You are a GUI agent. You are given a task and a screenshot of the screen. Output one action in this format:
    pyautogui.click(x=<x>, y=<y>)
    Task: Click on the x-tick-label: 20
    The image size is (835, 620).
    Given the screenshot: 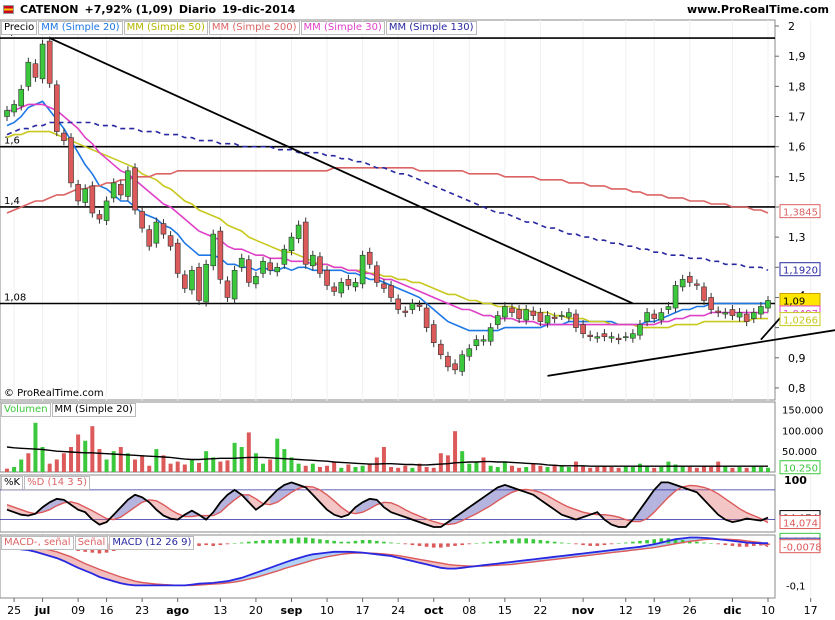 What is the action you would take?
    pyautogui.click(x=256, y=610)
    